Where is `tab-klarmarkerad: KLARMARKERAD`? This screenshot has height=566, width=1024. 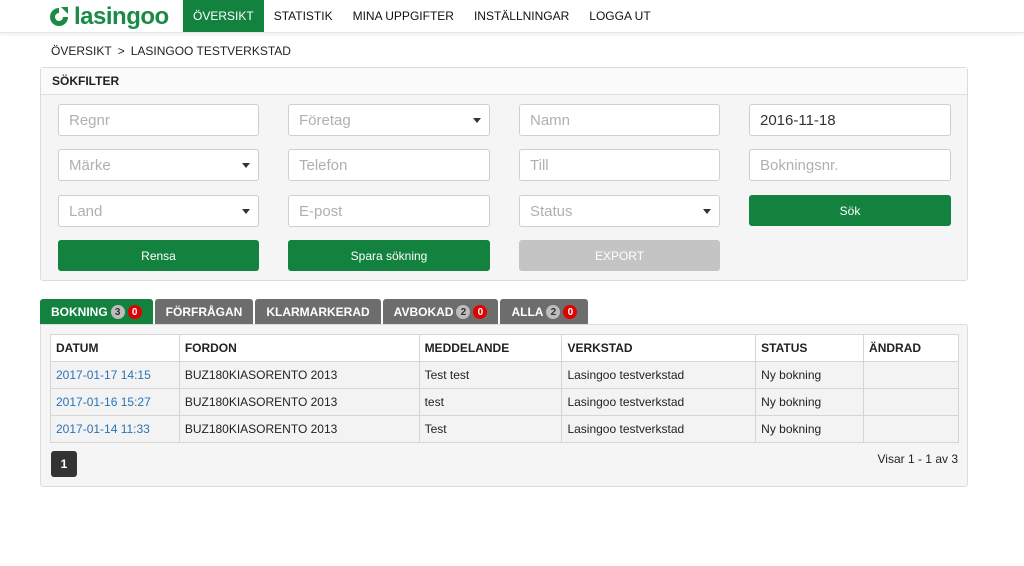
tab-klarmarkerad: KLARMARKERAD is located at coordinates (318, 312).